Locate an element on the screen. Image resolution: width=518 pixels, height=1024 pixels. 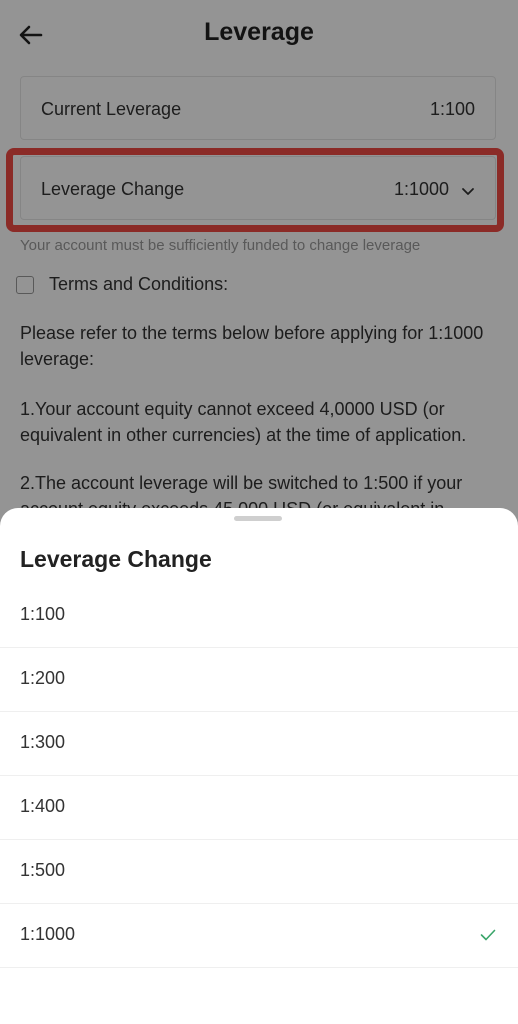
option-label: 1:100 is located at coordinates (43, 614).